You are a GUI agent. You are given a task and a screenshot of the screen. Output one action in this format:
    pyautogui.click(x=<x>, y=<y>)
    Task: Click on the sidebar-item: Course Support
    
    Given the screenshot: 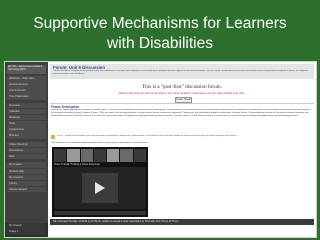 What is the action you would take?
    pyautogui.click(x=26, y=189)
    